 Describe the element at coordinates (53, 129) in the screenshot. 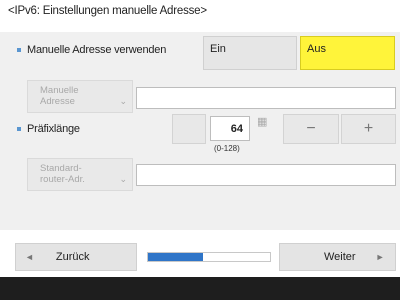

I see `prefix-length-label: Präfixlänge` at that location.